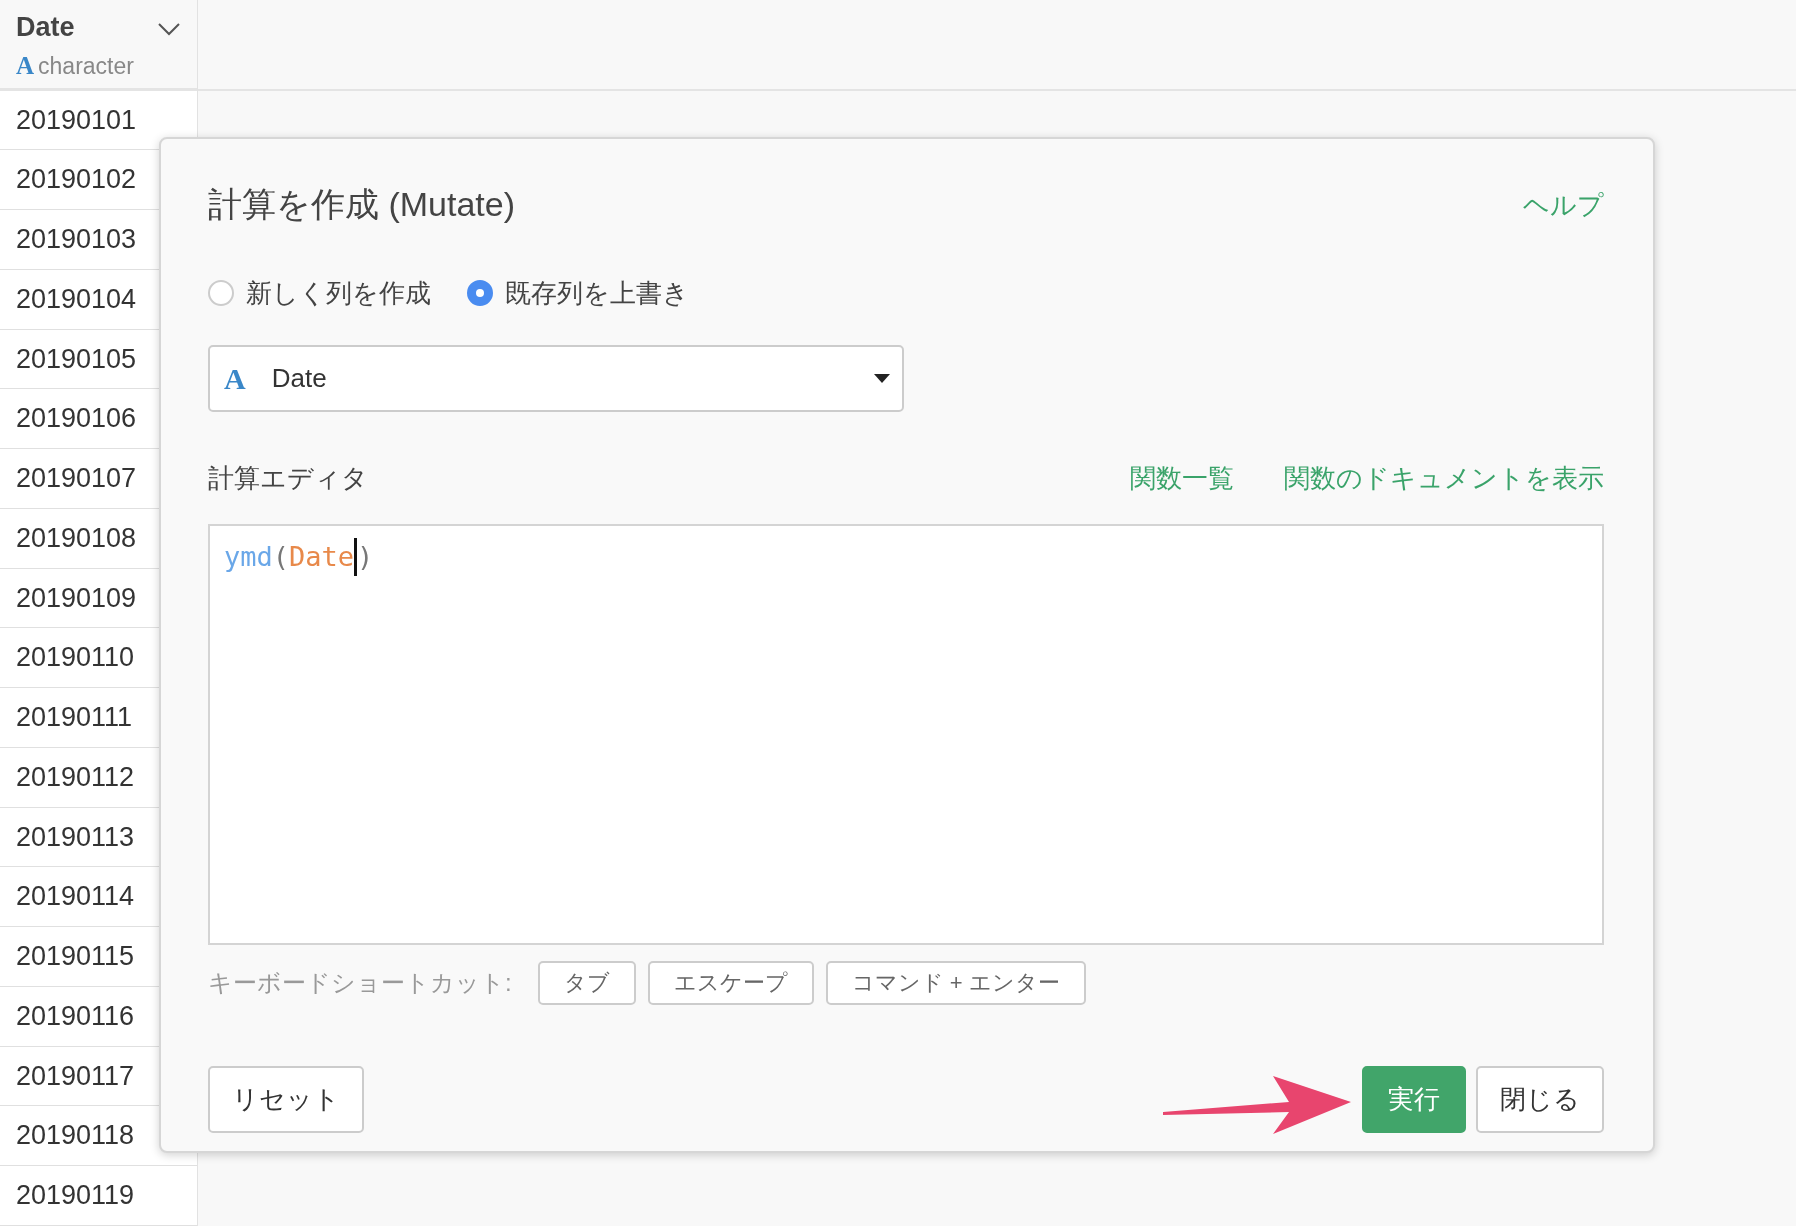  What do you see at coordinates (76, 299) in the screenshot?
I see `table-cell: 20190104` at bounding box center [76, 299].